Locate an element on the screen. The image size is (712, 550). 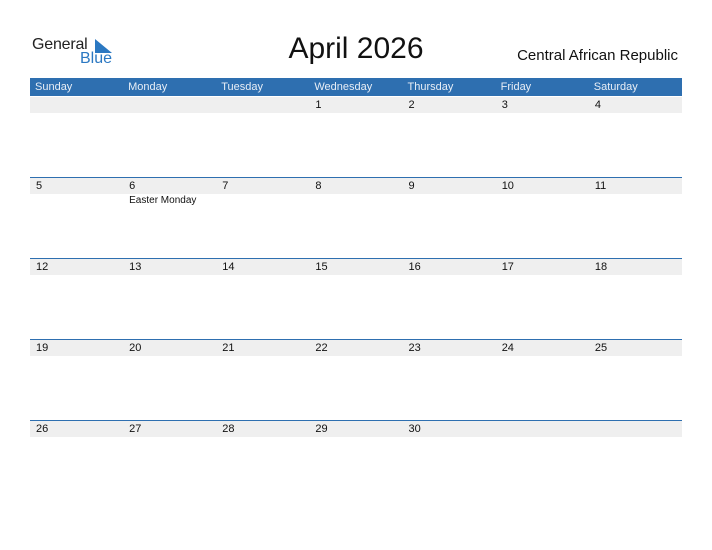
day-number: 2 is located at coordinates (411, 105).